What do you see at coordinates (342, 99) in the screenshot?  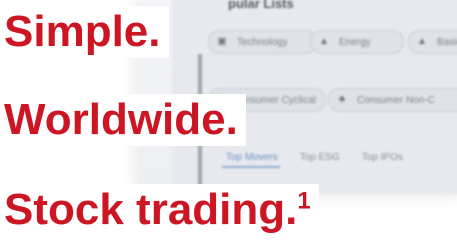 I see `tree-icon: ♣` at bounding box center [342, 99].